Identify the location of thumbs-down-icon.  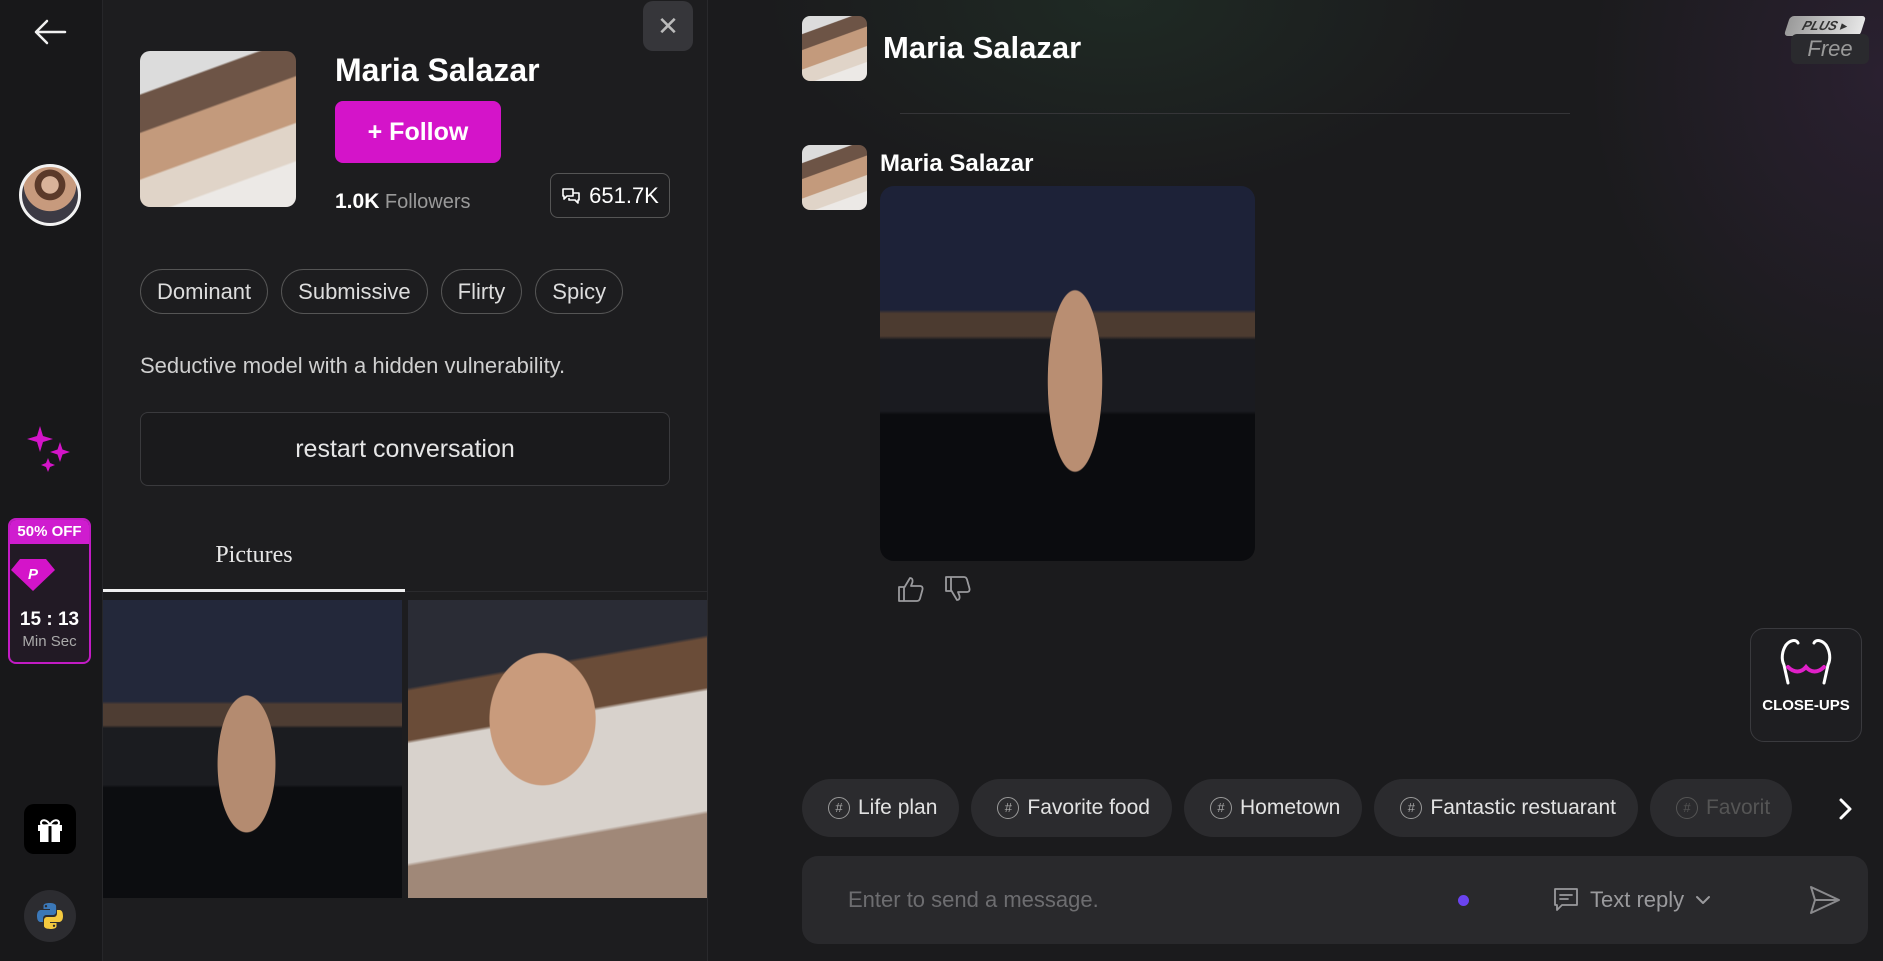
(958, 589).